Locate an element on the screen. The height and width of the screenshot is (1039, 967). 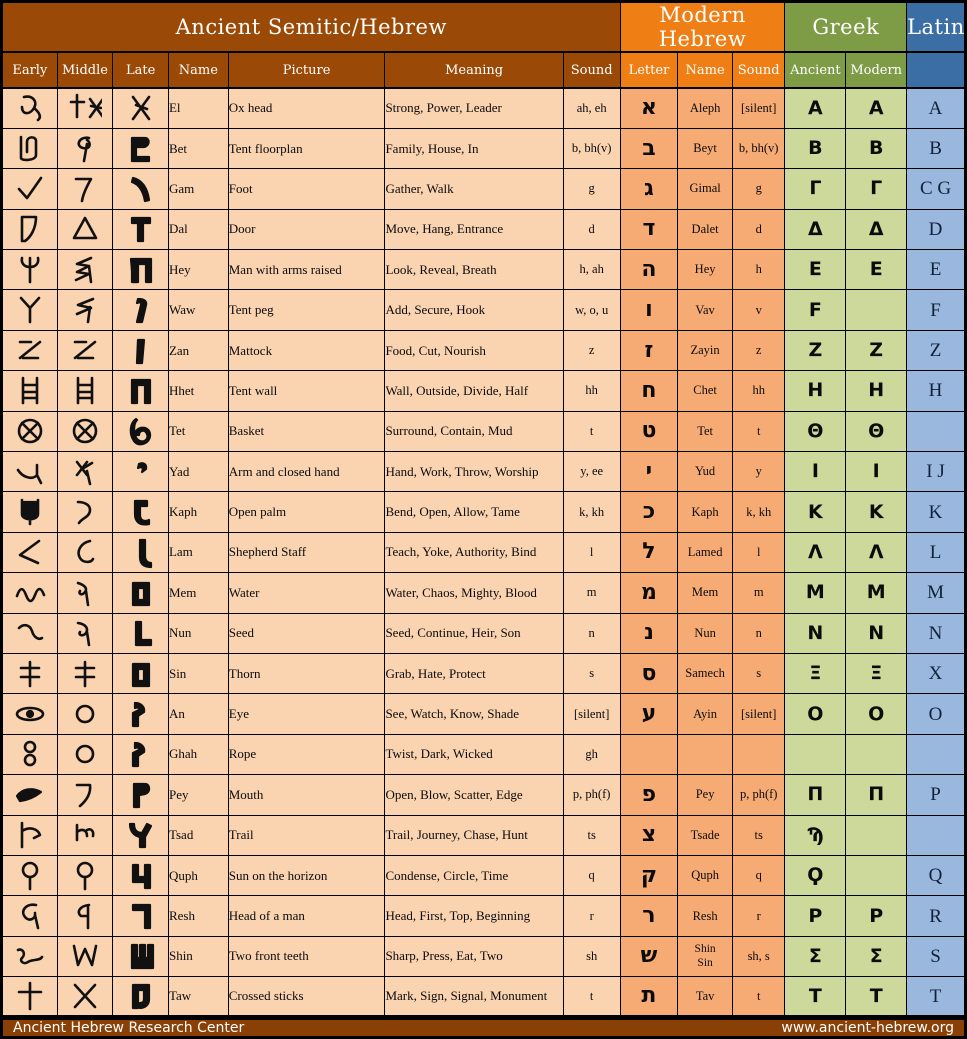
cell-hebrew-letter: ש is located at coordinates (649, 956).